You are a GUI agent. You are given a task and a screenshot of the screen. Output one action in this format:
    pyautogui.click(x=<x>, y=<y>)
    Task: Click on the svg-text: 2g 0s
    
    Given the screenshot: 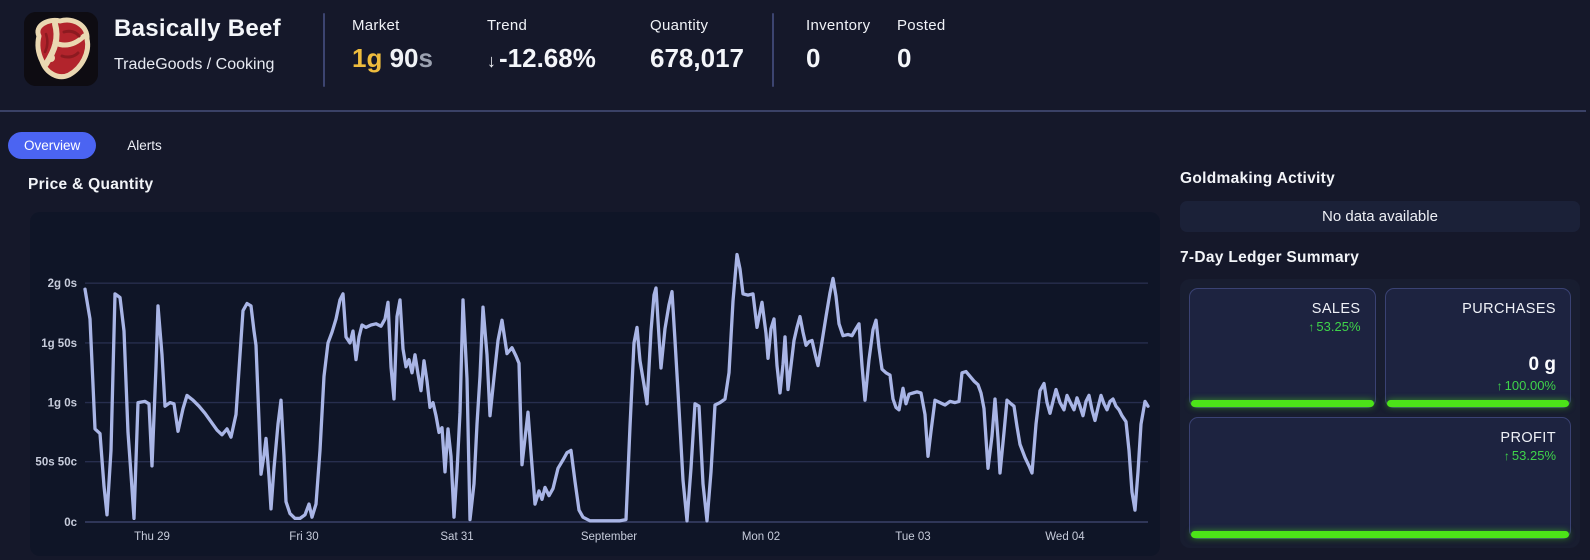 What is the action you would take?
    pyautogui.click(x=62, y=284)
    